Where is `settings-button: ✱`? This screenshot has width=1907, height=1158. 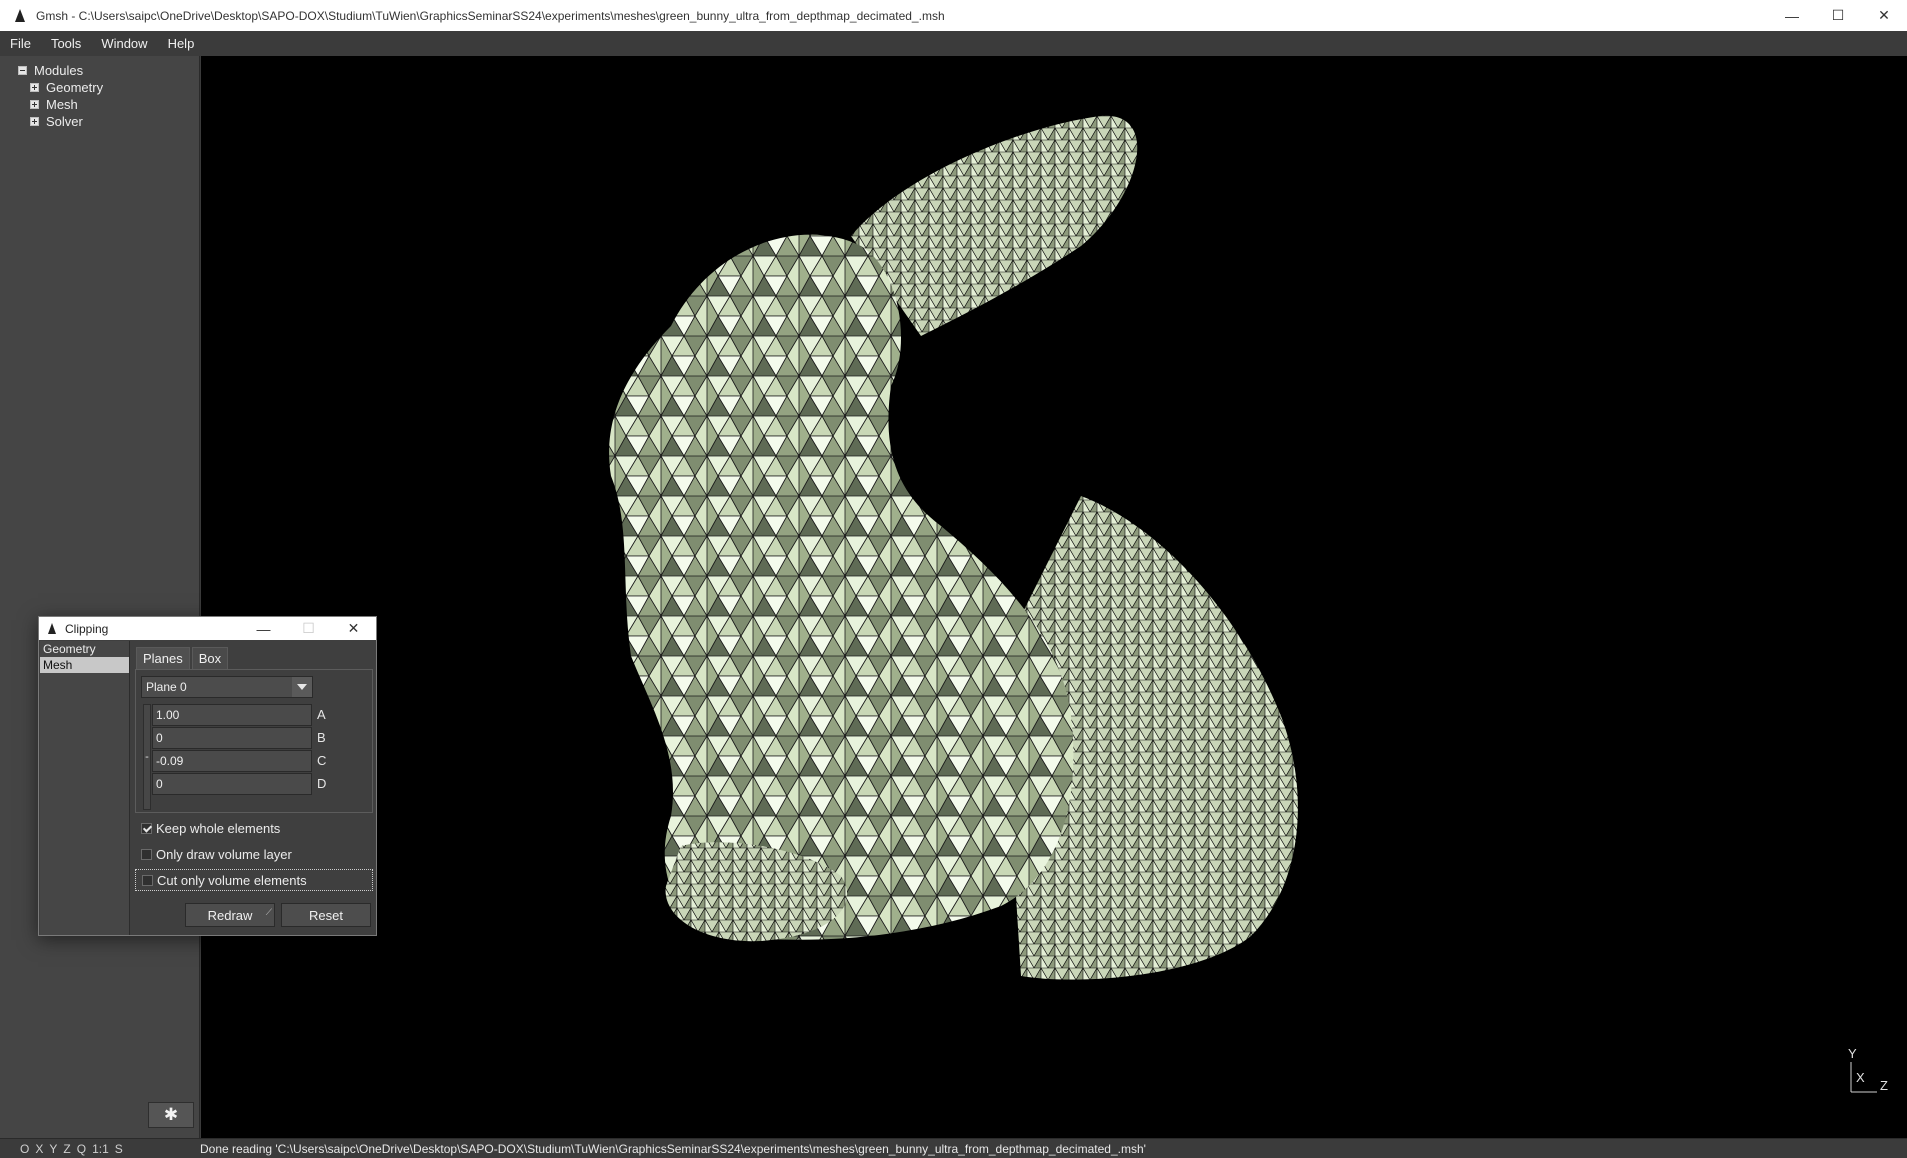 settings-button: ✱ is located at coordinates (171, 1115).